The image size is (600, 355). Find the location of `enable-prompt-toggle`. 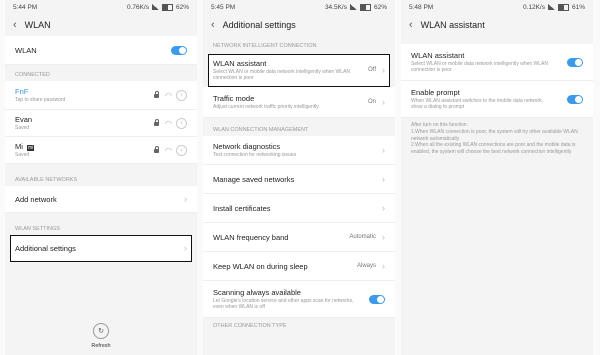

enable-prompt-toggle is located at coordinates (575, 99).